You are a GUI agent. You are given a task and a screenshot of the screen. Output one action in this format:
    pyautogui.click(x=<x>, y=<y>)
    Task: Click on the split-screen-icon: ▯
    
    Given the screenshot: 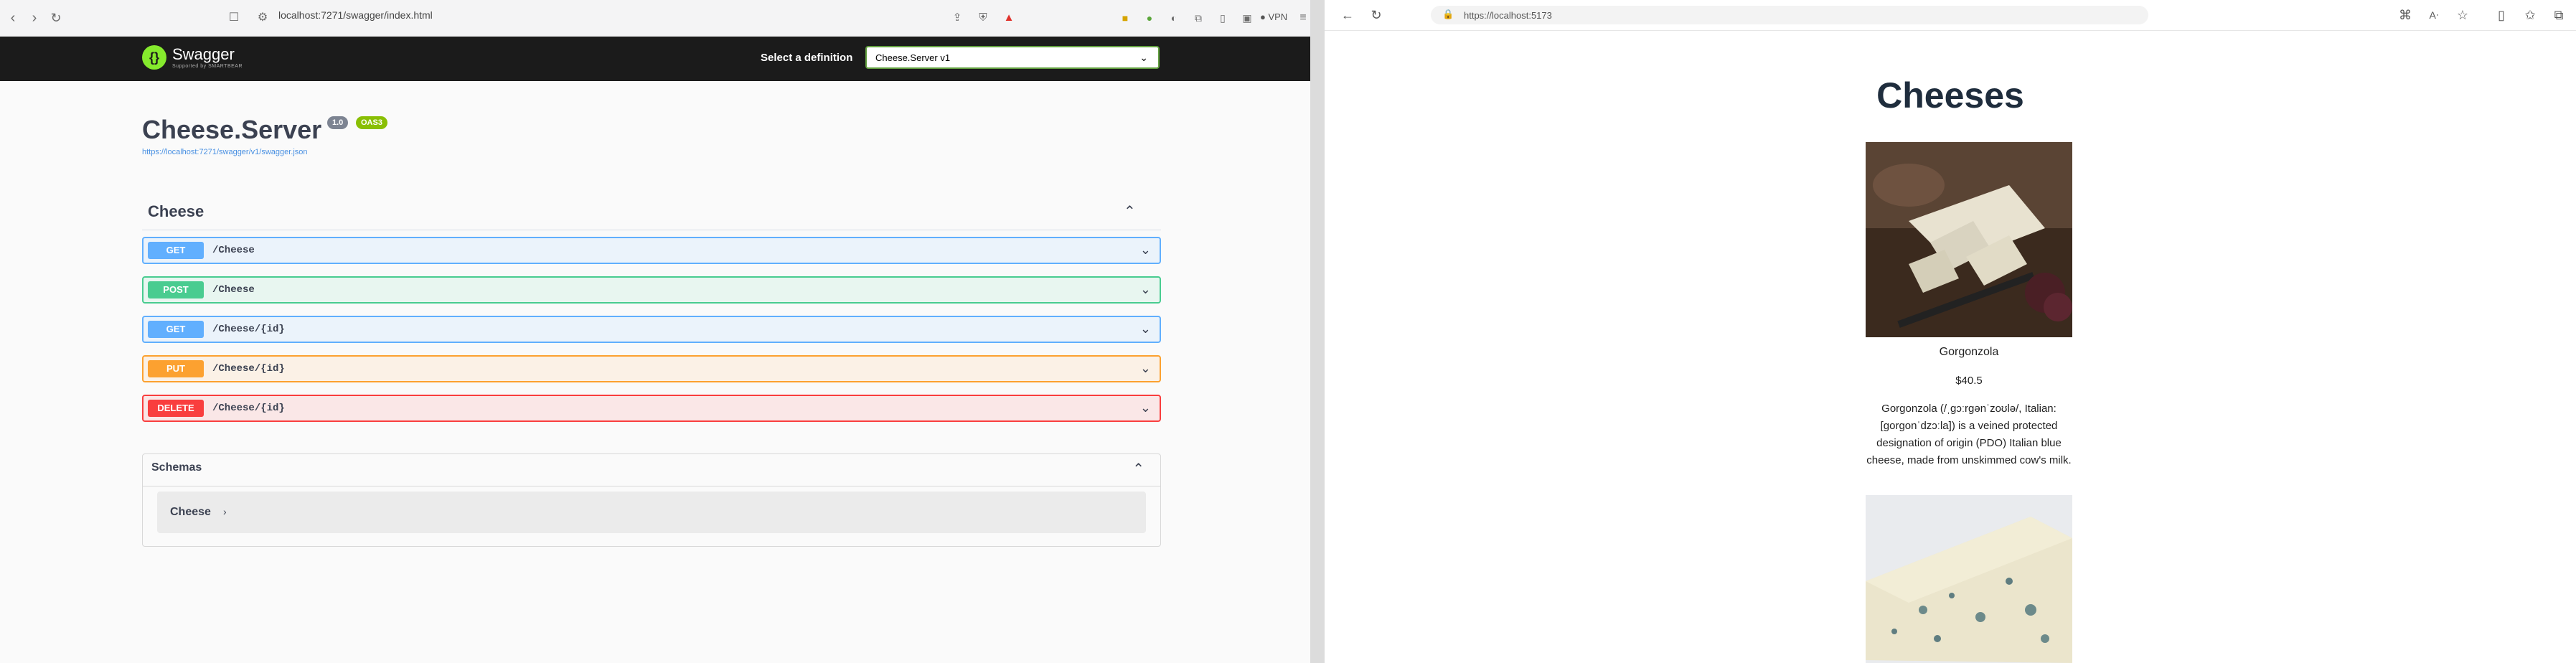 What is the action you would take?
    pyautogui.click(x=2501, y=15)
    